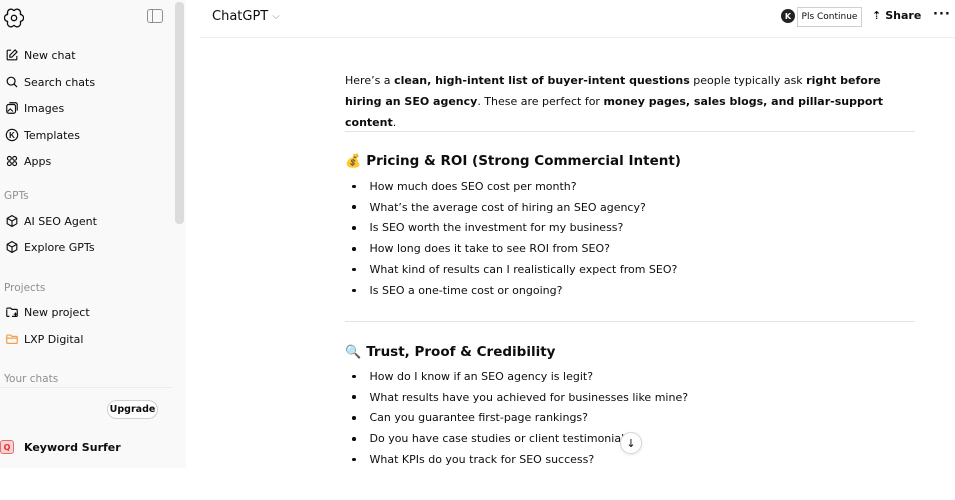 The height and width of the screenshot is (500, 955). I want to click on sidebar-item-search-chats: Search chats, so click(49, 82).